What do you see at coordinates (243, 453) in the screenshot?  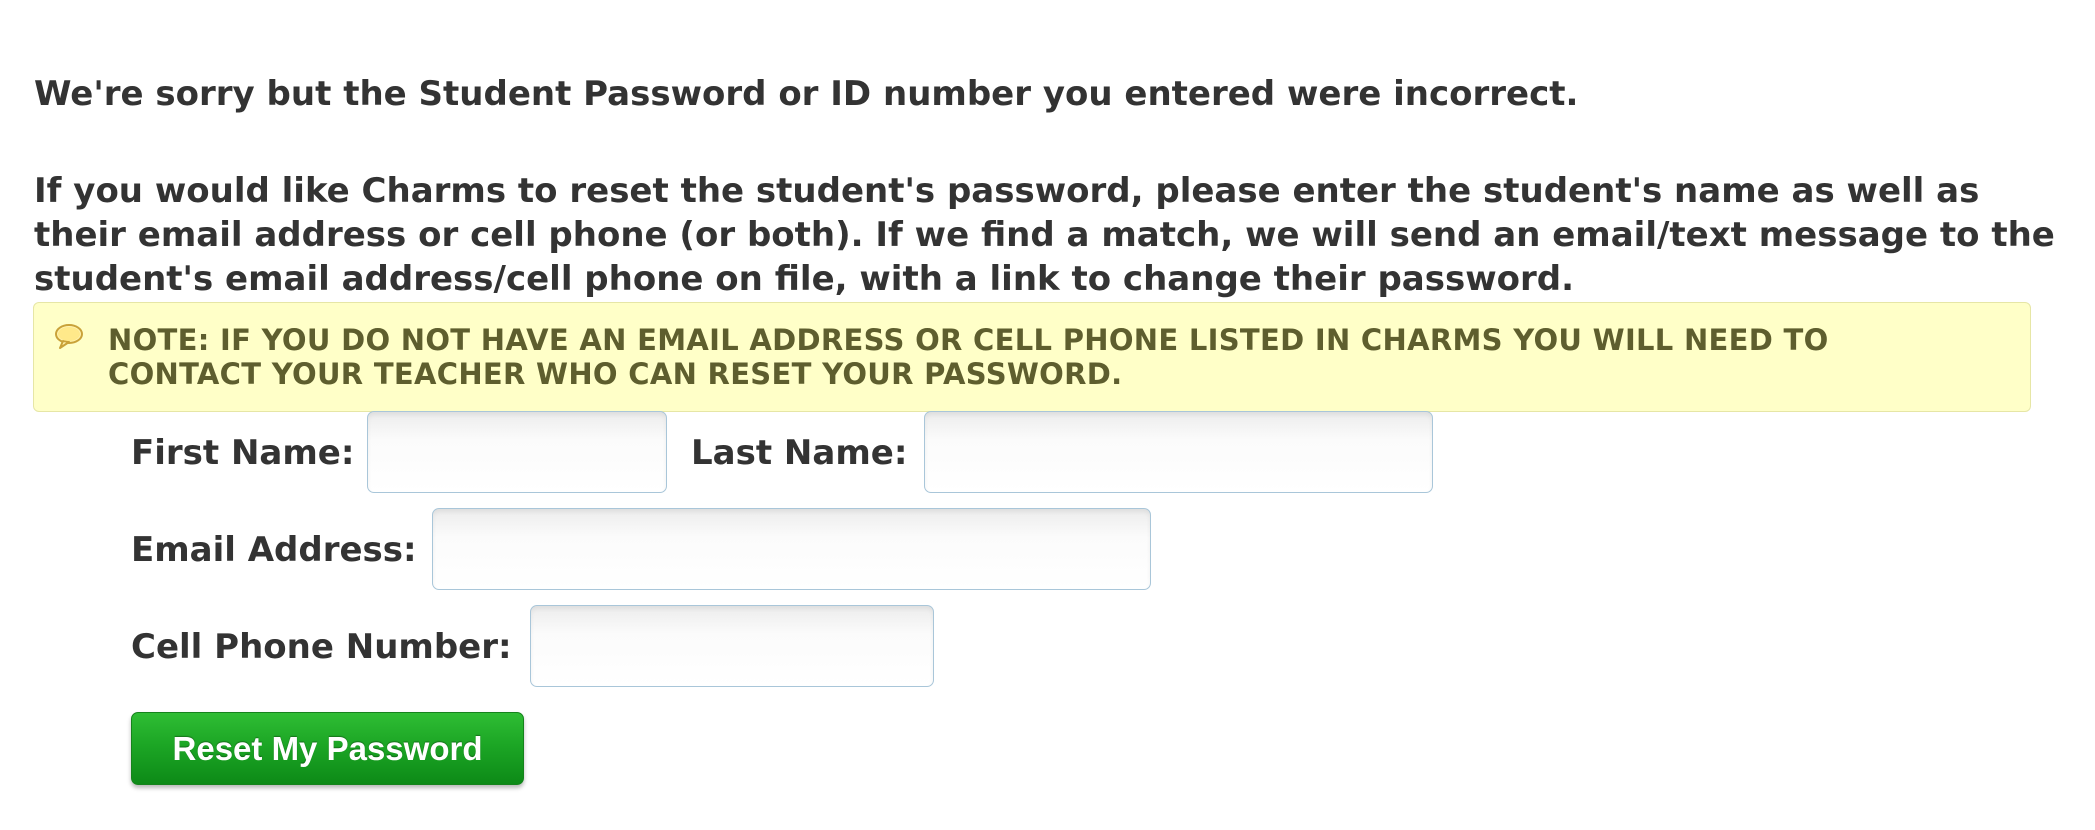 I see `first-name-label: First Name:` at bounding box center [243, 453].